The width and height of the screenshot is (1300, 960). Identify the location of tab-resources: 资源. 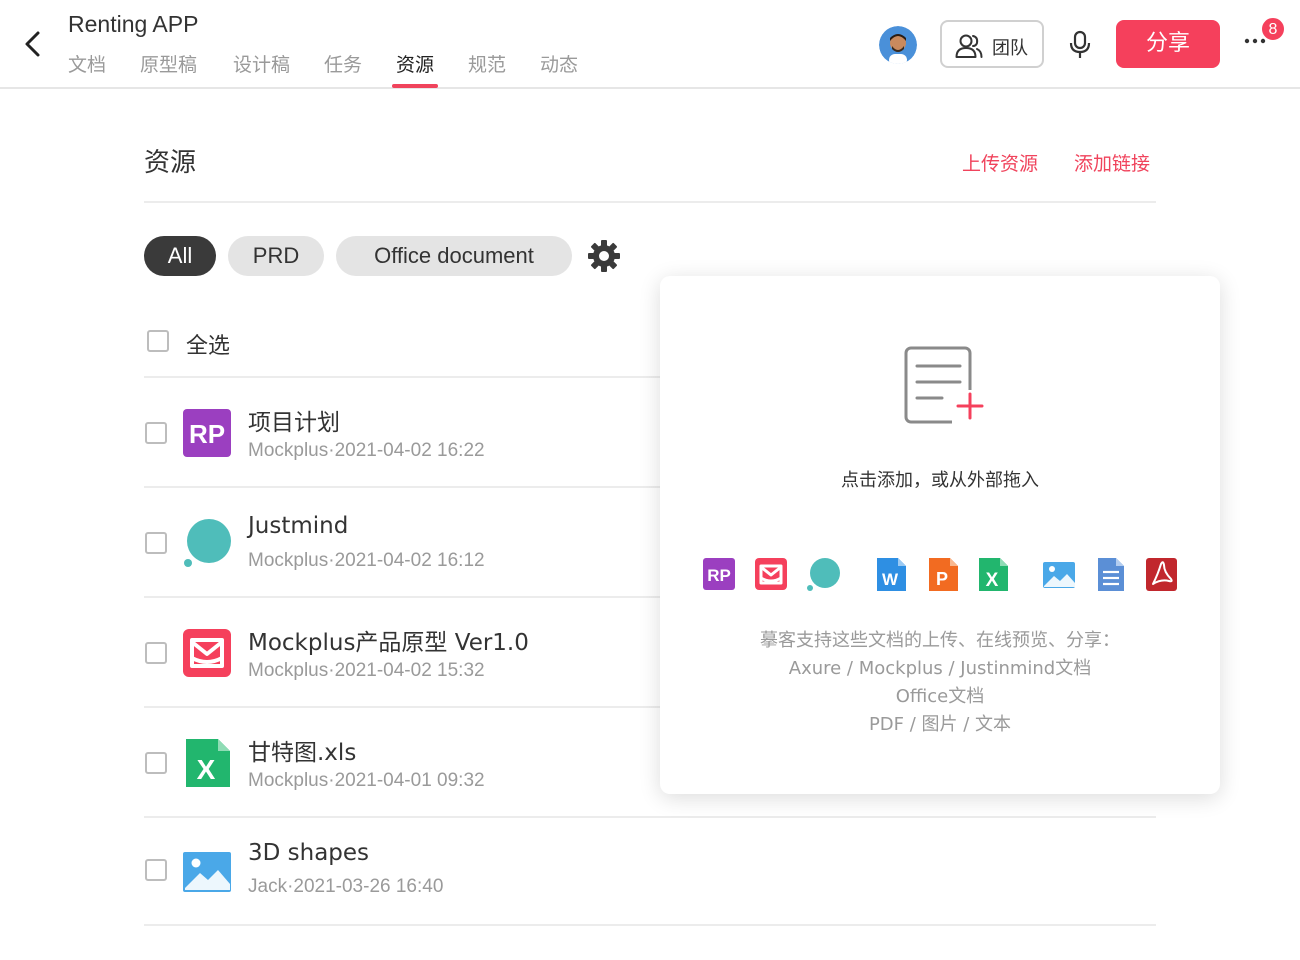
(415, 69).